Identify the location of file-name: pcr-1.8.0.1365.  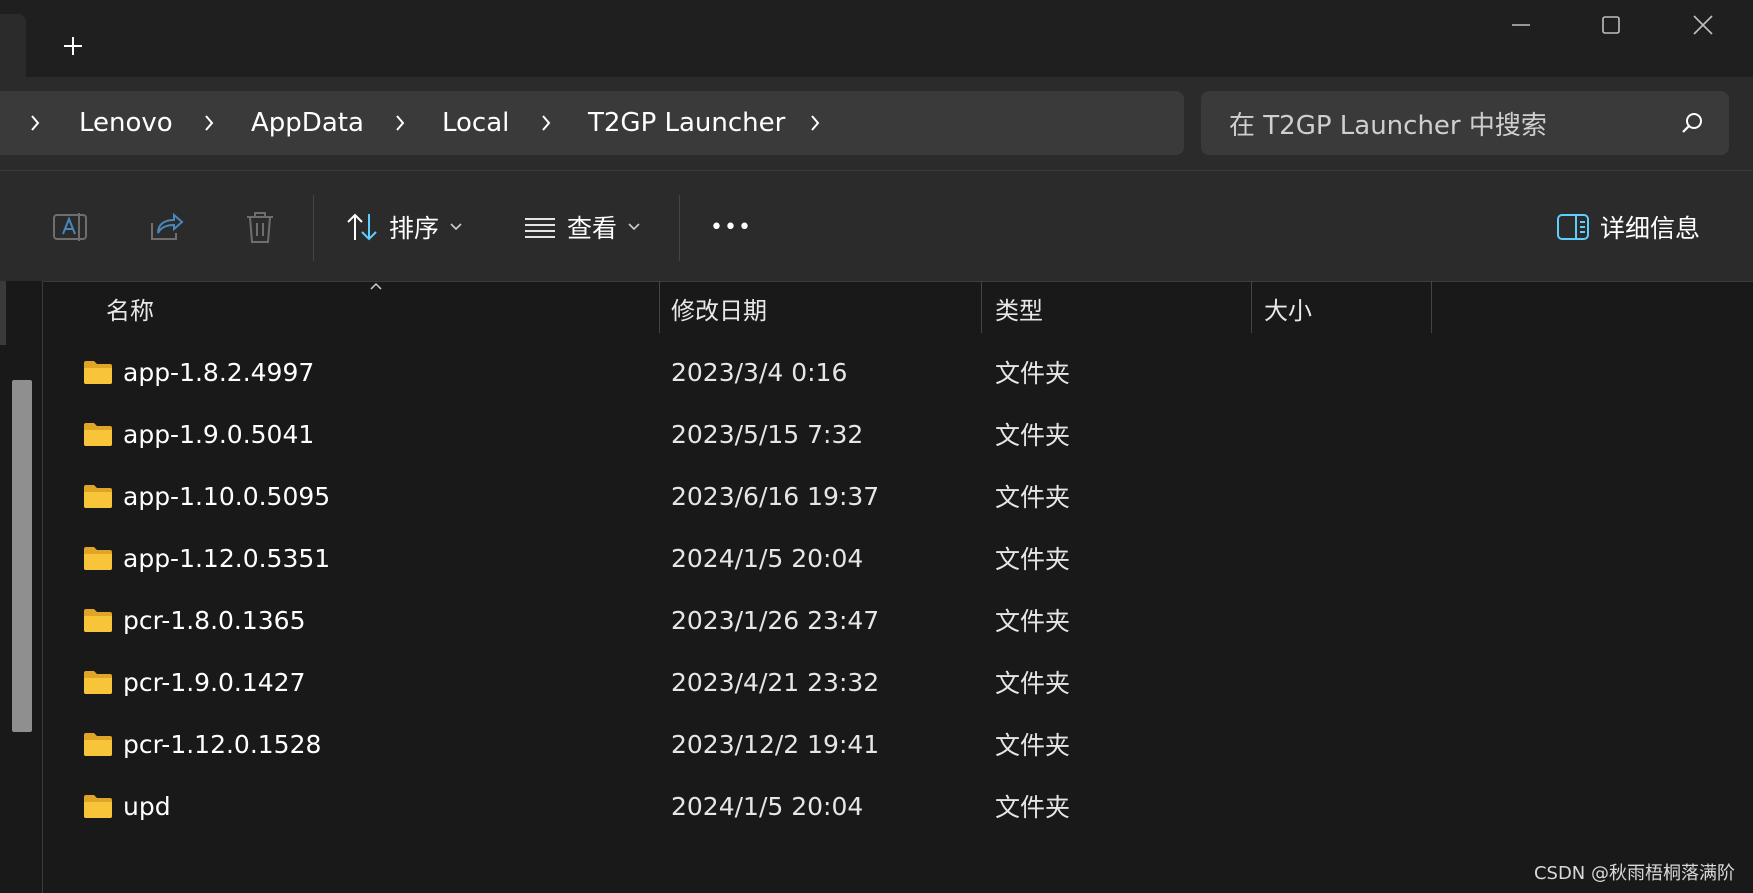
(214, 620).